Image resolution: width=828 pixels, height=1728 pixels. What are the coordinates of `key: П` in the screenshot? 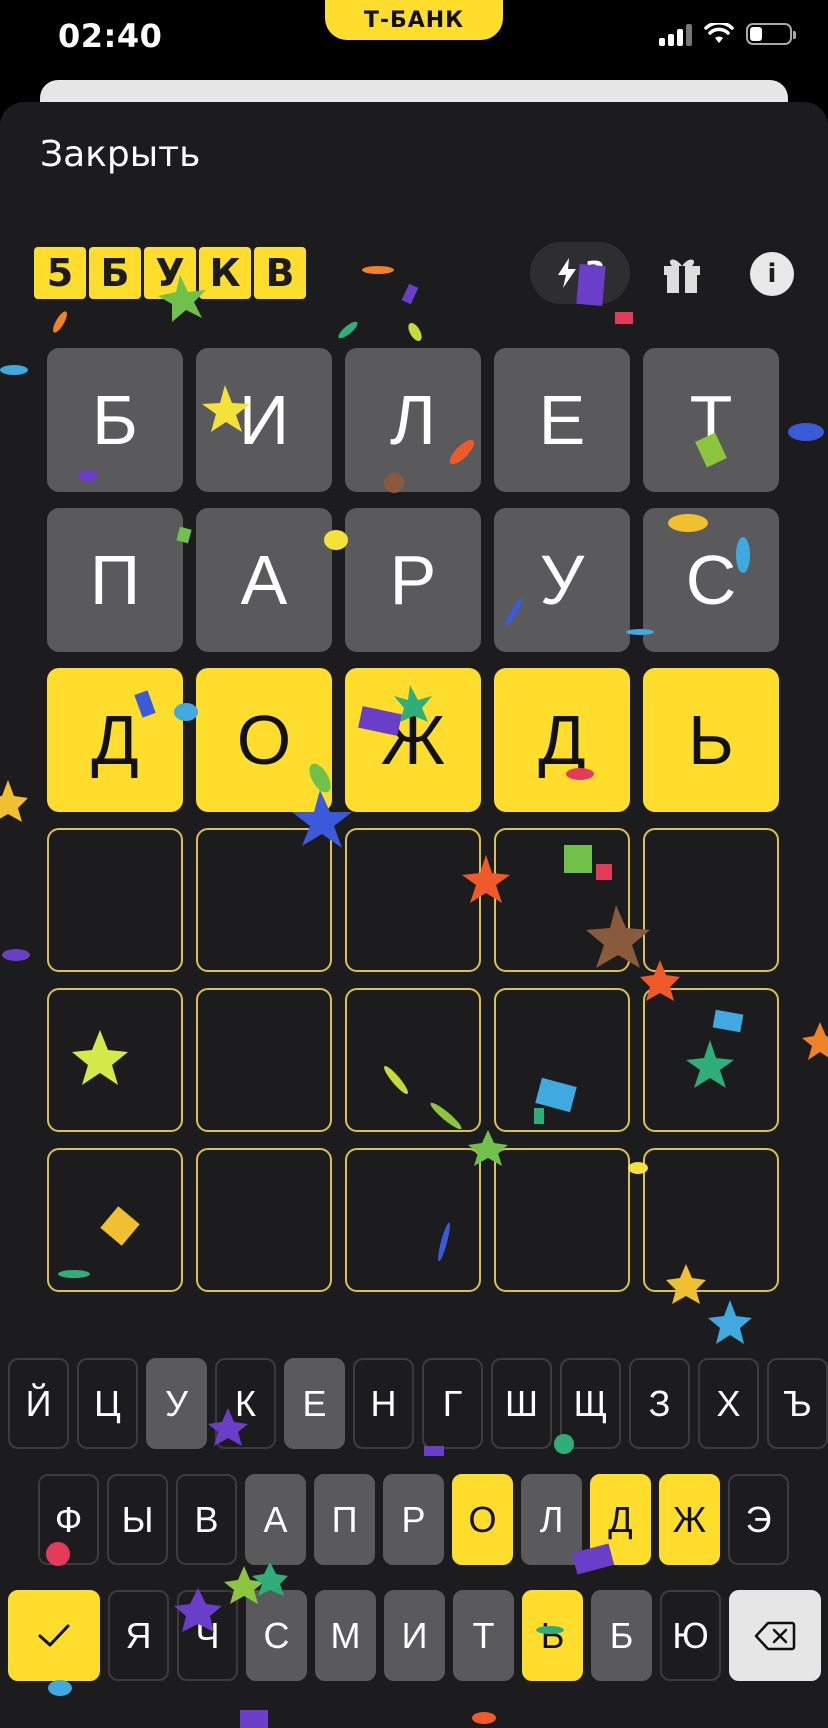 It's located at (344, 1519).